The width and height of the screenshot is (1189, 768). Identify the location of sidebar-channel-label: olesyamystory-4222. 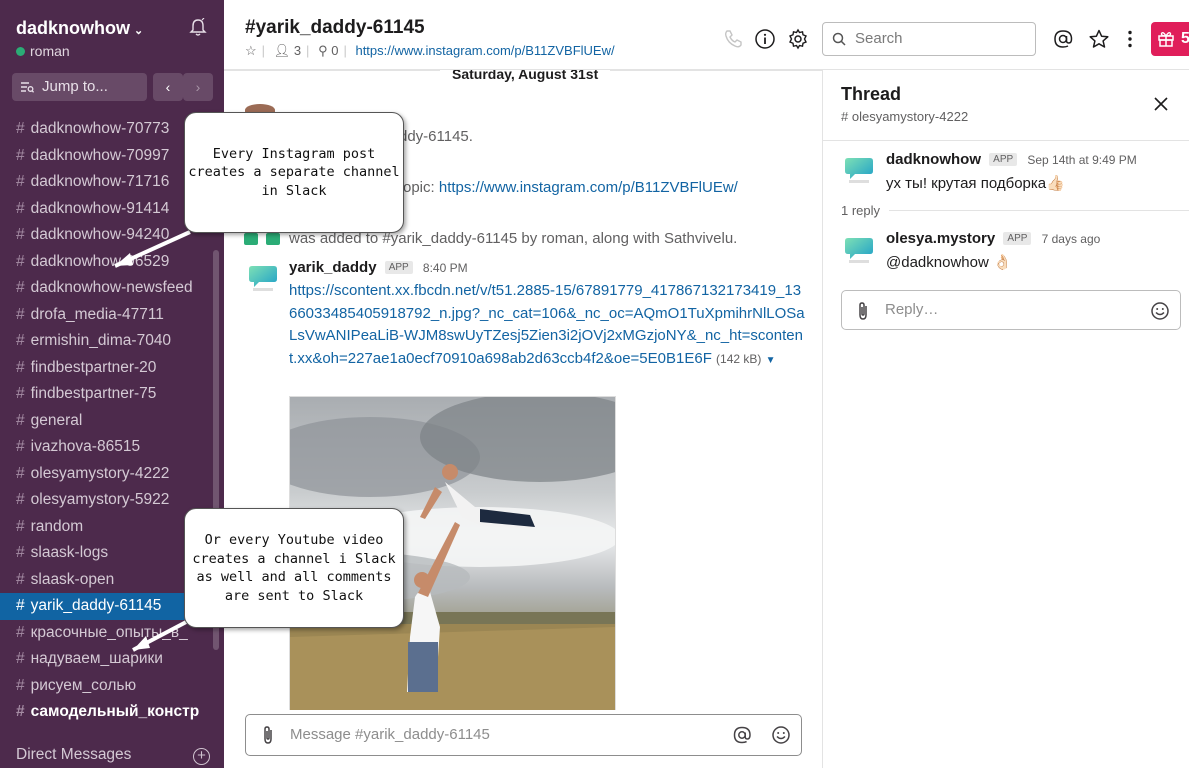
(100, 473).